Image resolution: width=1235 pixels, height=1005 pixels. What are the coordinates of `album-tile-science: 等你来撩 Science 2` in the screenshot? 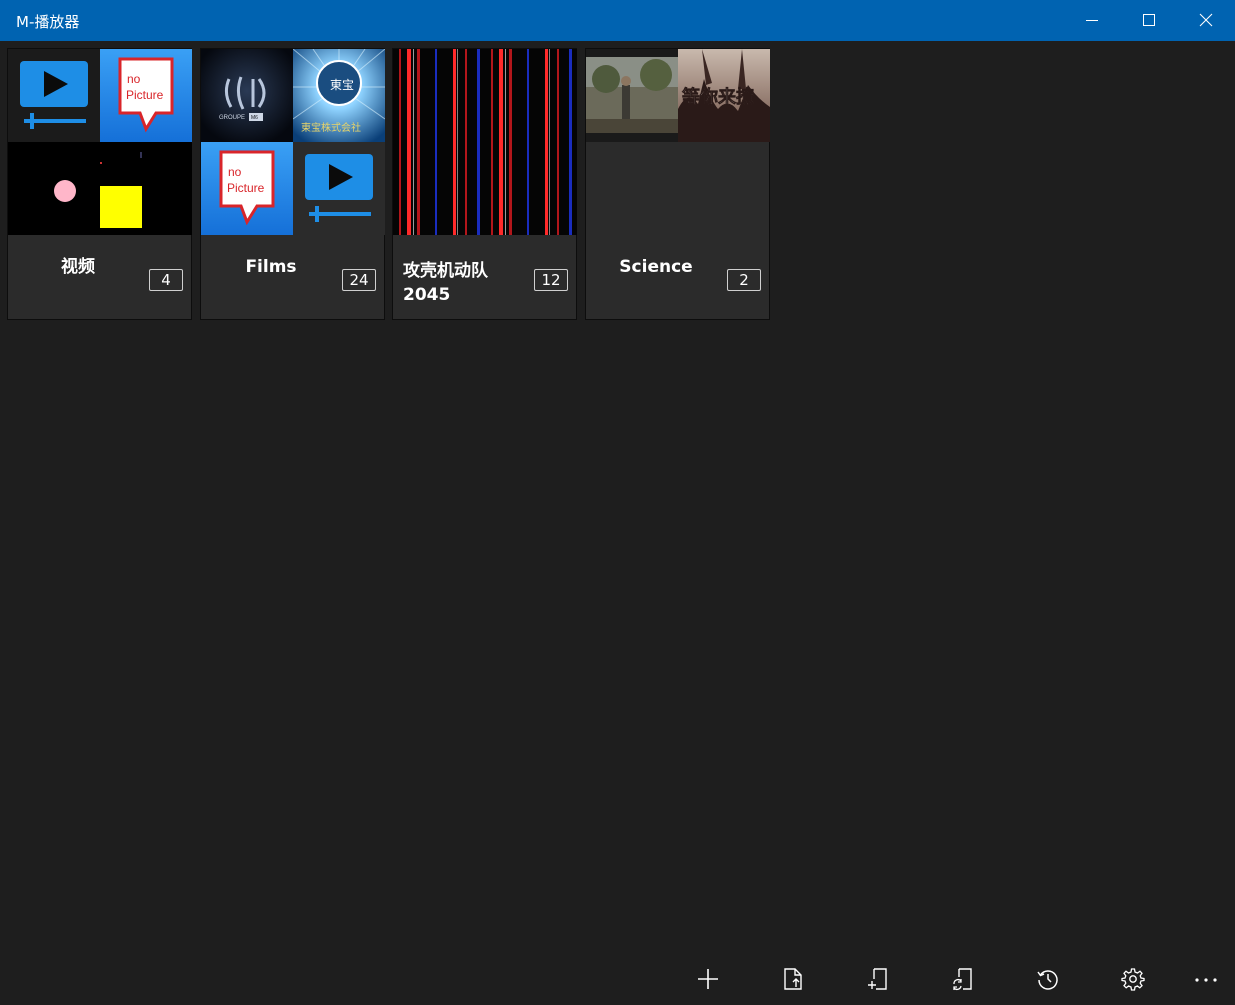 It's located at (677, 184).